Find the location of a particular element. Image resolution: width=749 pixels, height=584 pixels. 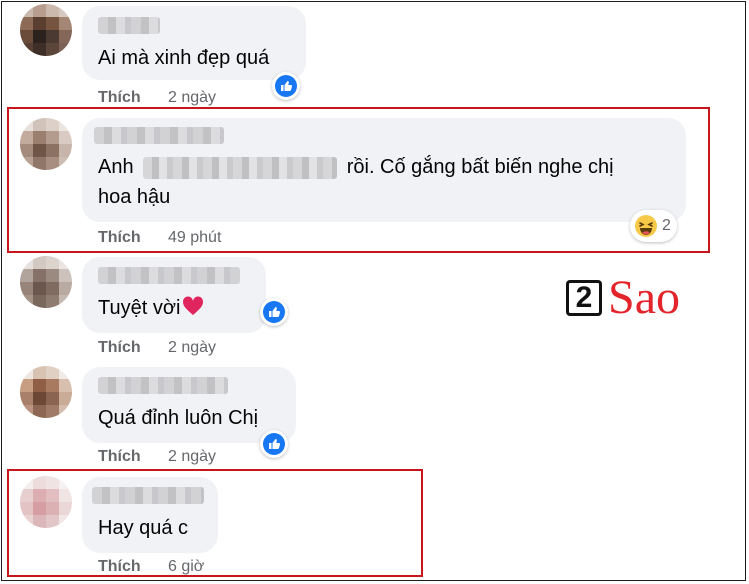

redacted-text is located at coordinates (240, 167).